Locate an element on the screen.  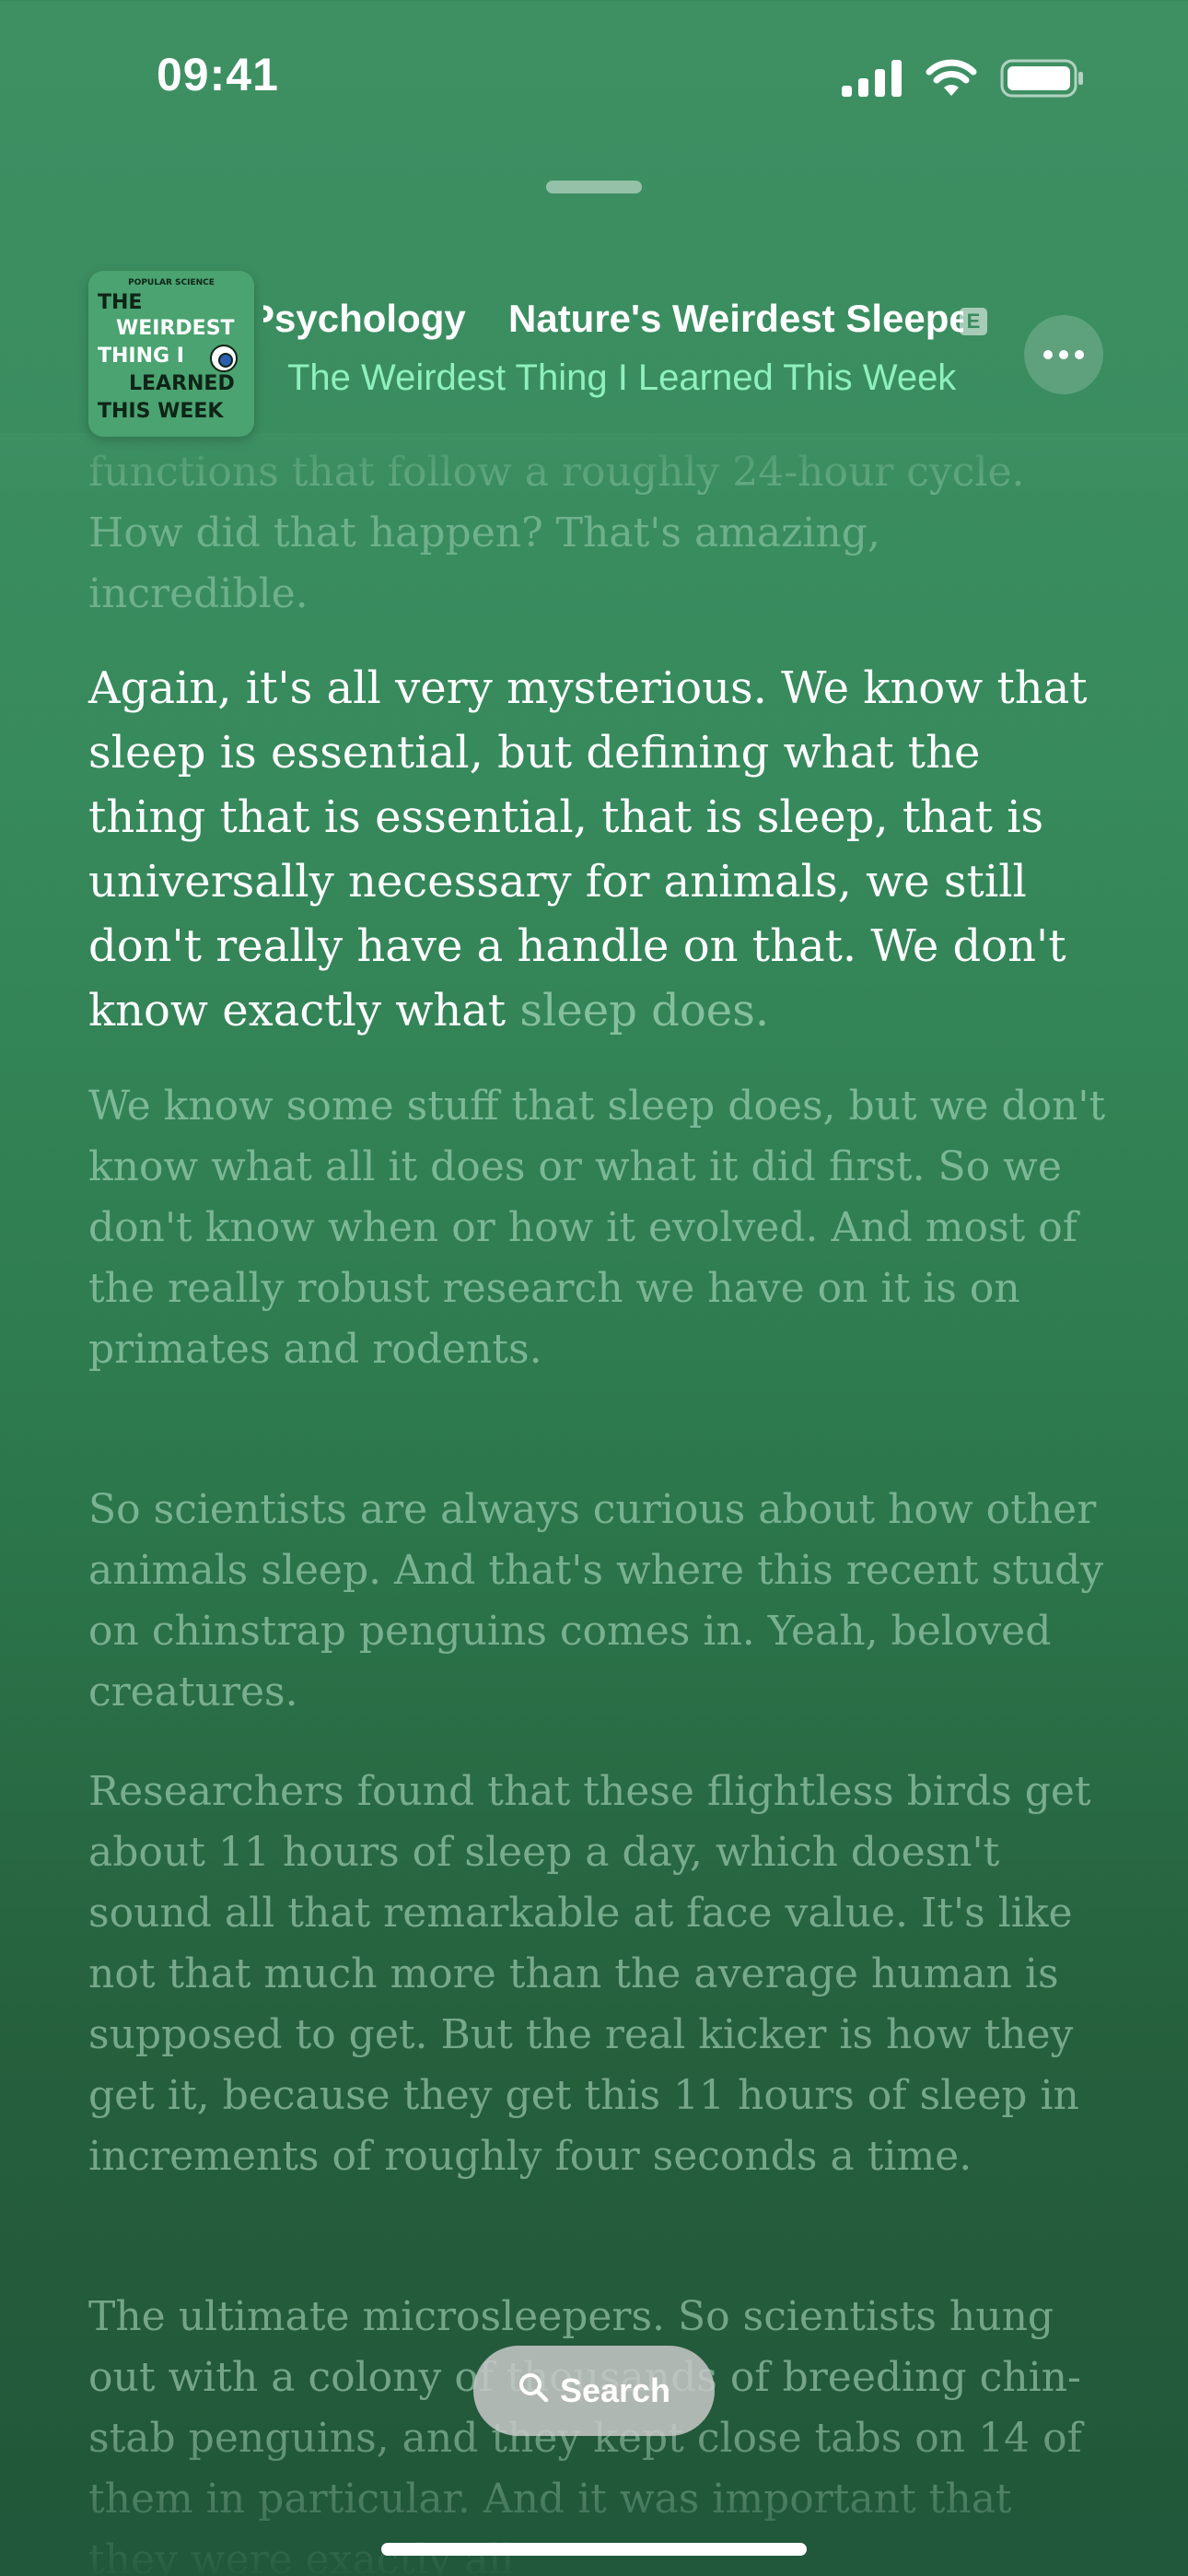
artwork-line: THING I is located at coordinates (141, 356).